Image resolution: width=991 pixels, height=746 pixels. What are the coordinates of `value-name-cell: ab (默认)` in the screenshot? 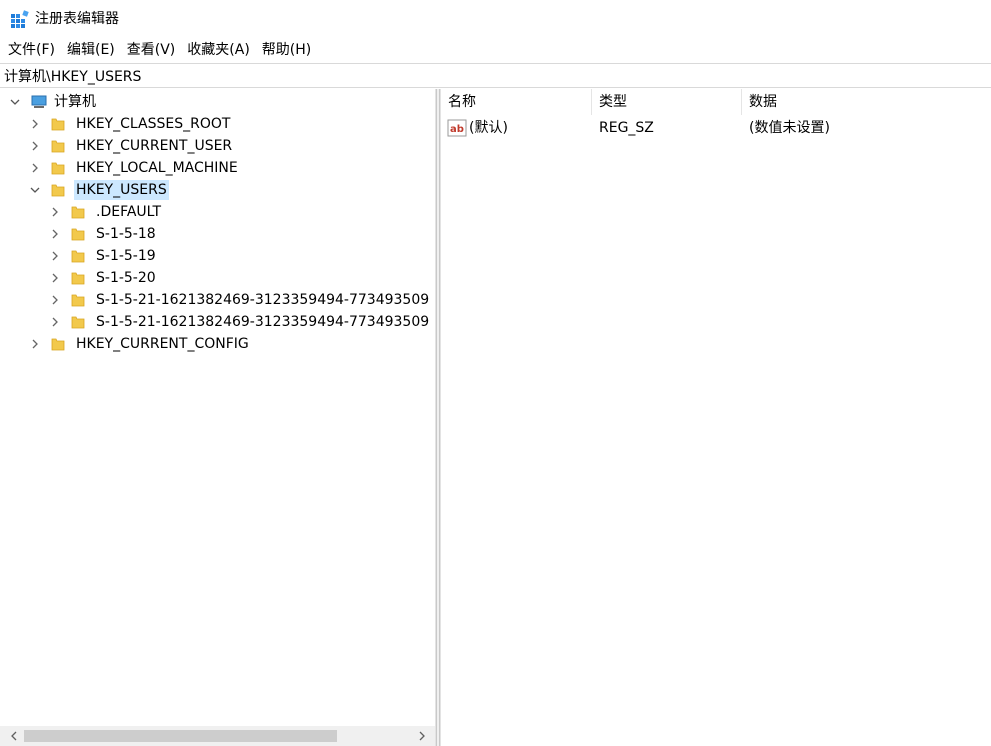 It's located at (516, 128).